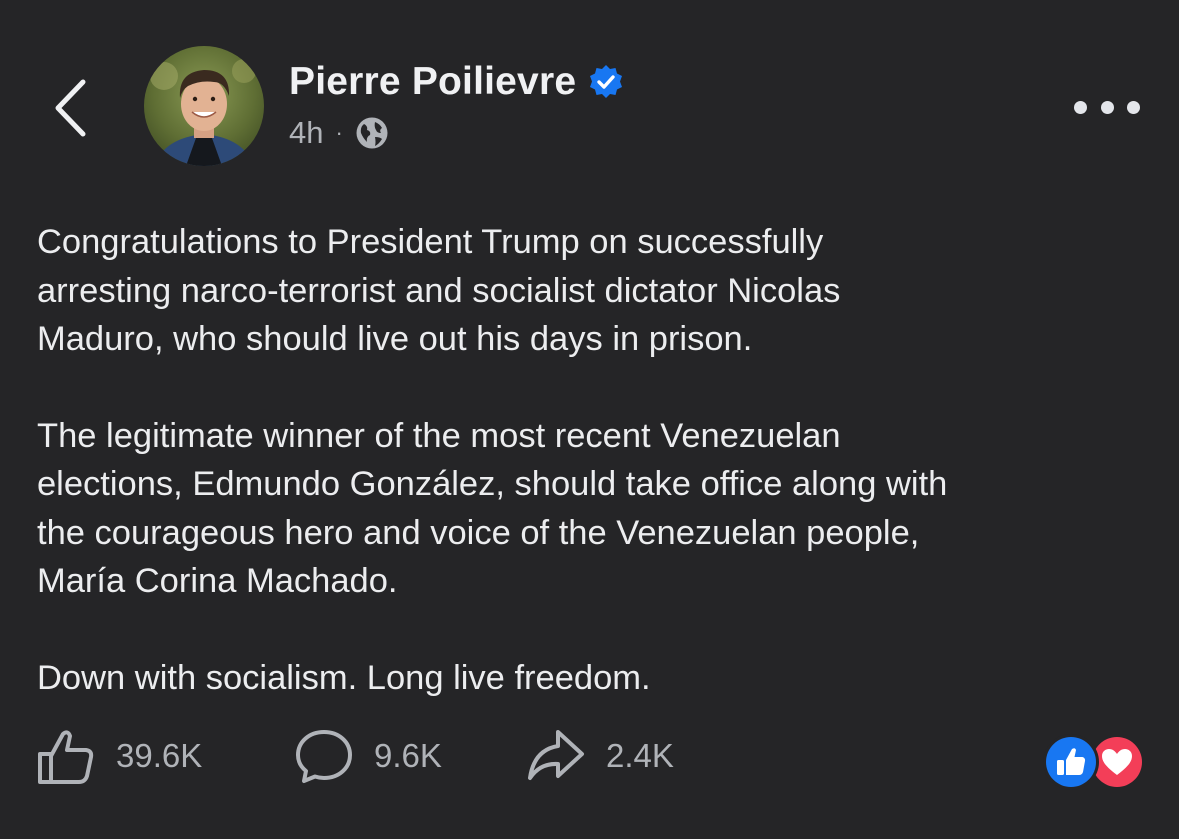 This screenshot has width=1179, height=839. I want to click on thumbs-up-icon, so click(66, 757).